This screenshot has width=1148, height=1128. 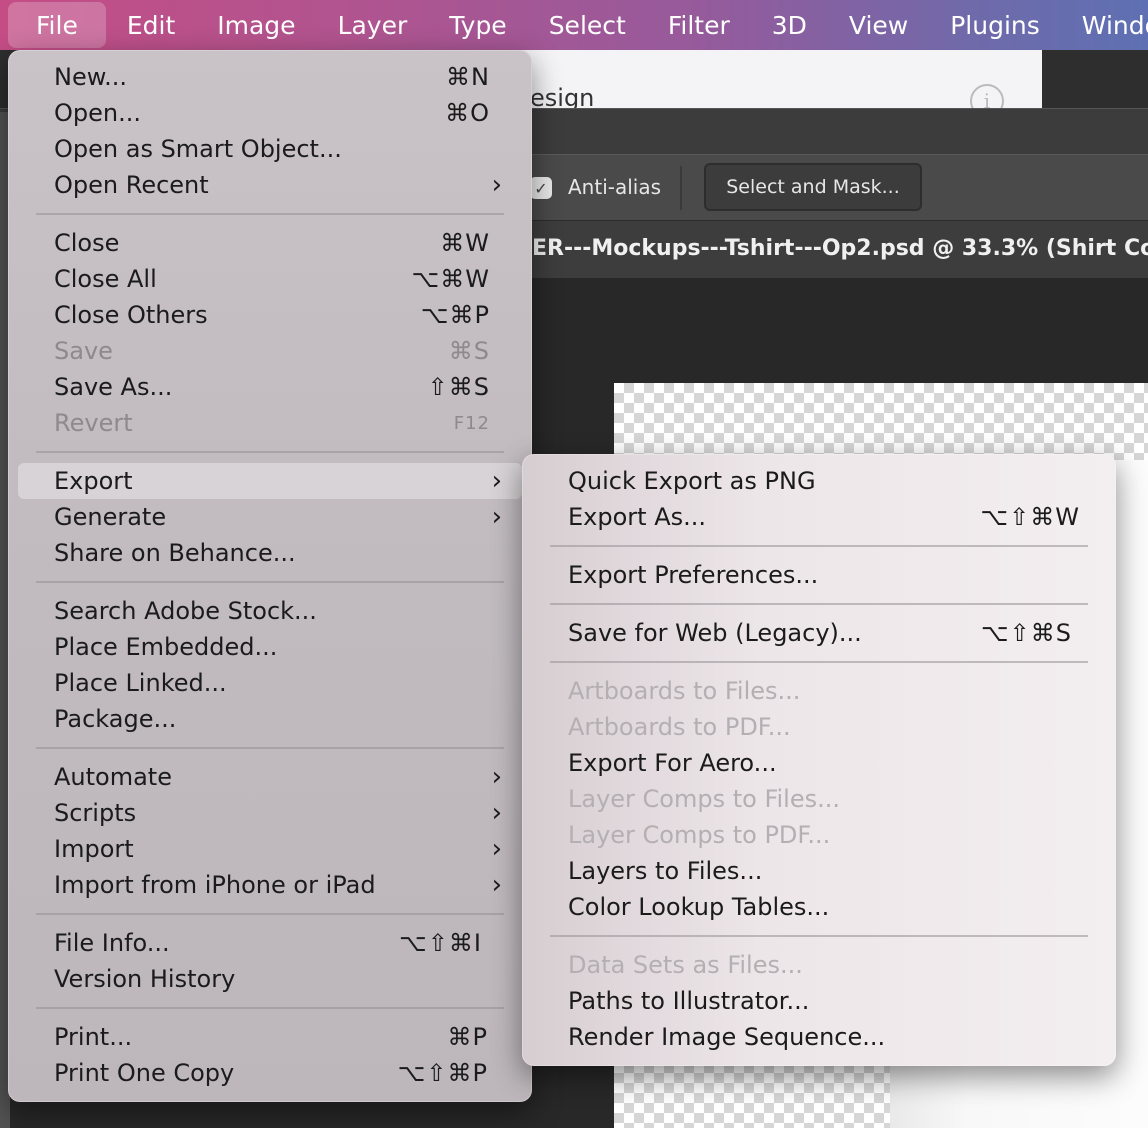 What do you see at coordinates (455, 315) in the screenshot?
I see `menu-item-shortcut: ⌥⌘P` at bounding box center [455, 315].